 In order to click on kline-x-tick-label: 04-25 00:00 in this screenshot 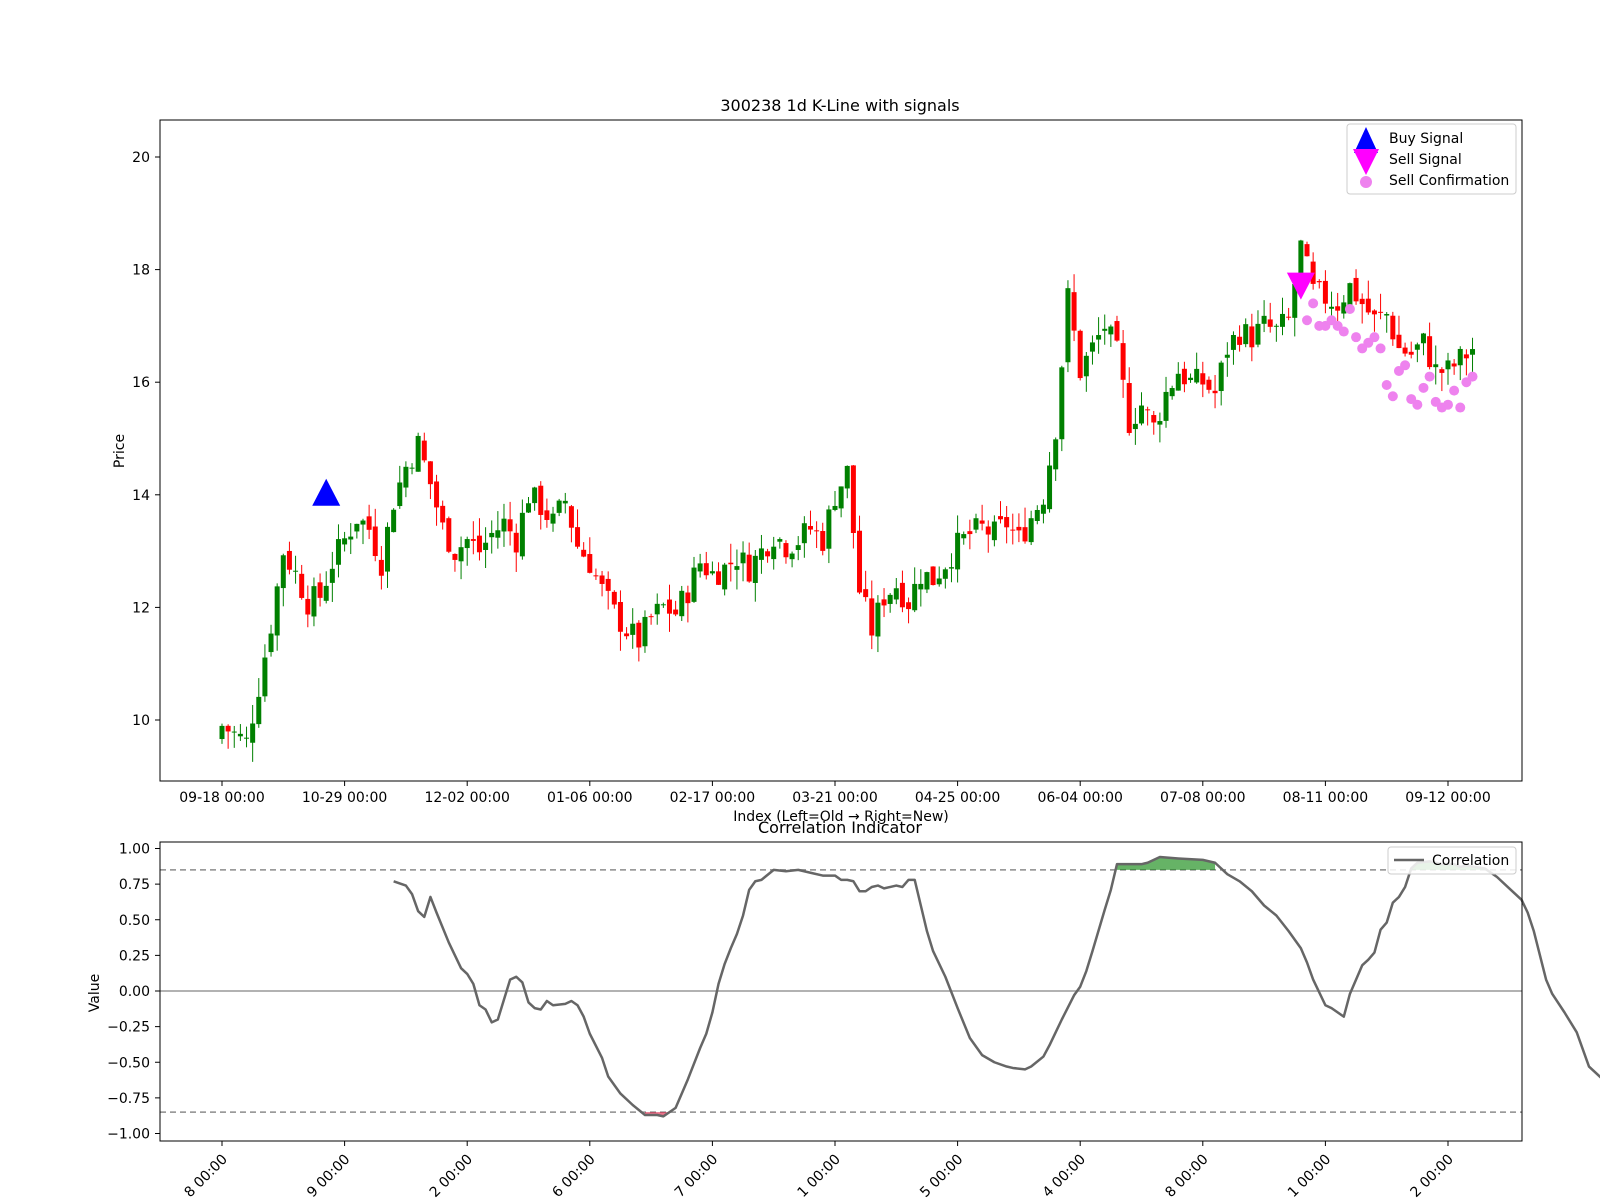, I will do `click(957, 798)`.